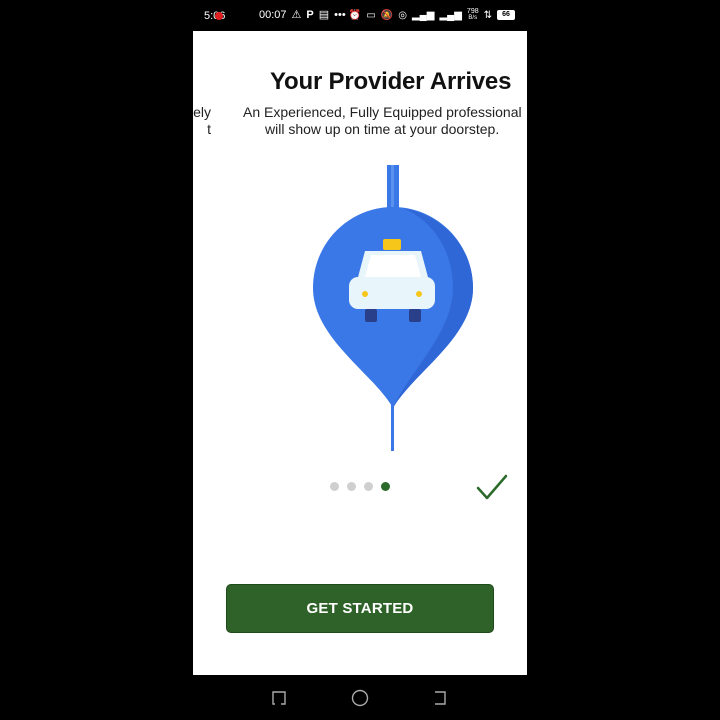  What do you see at coordinates (487, 15) in the screenshot?
I see `data-transfer-icon: ⇅` at bounding box center [487, 15].